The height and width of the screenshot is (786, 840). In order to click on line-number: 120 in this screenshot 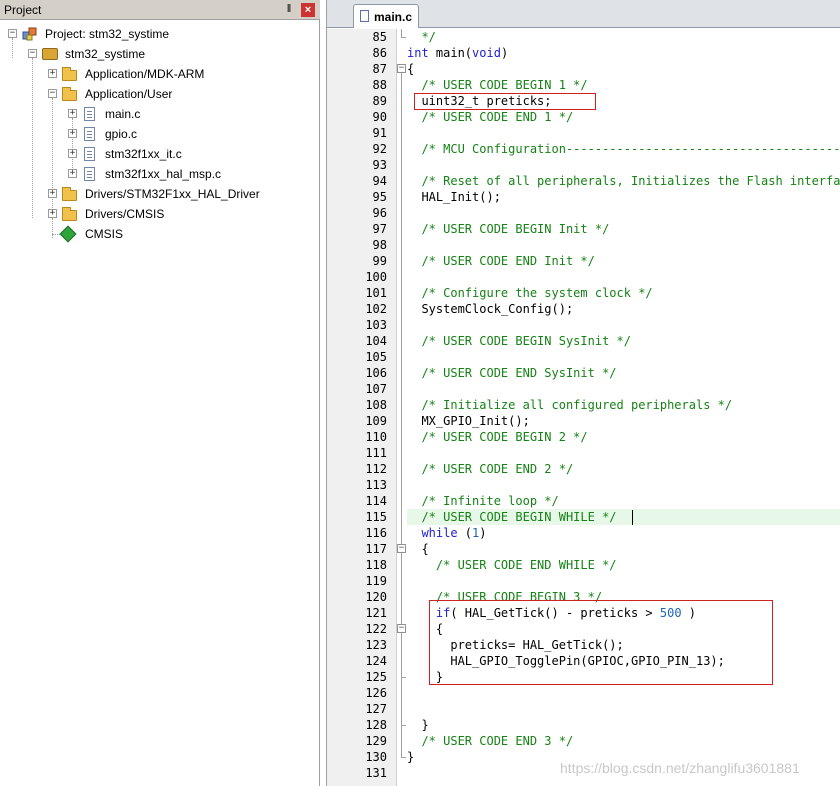, I will do `click(376, 597)`.